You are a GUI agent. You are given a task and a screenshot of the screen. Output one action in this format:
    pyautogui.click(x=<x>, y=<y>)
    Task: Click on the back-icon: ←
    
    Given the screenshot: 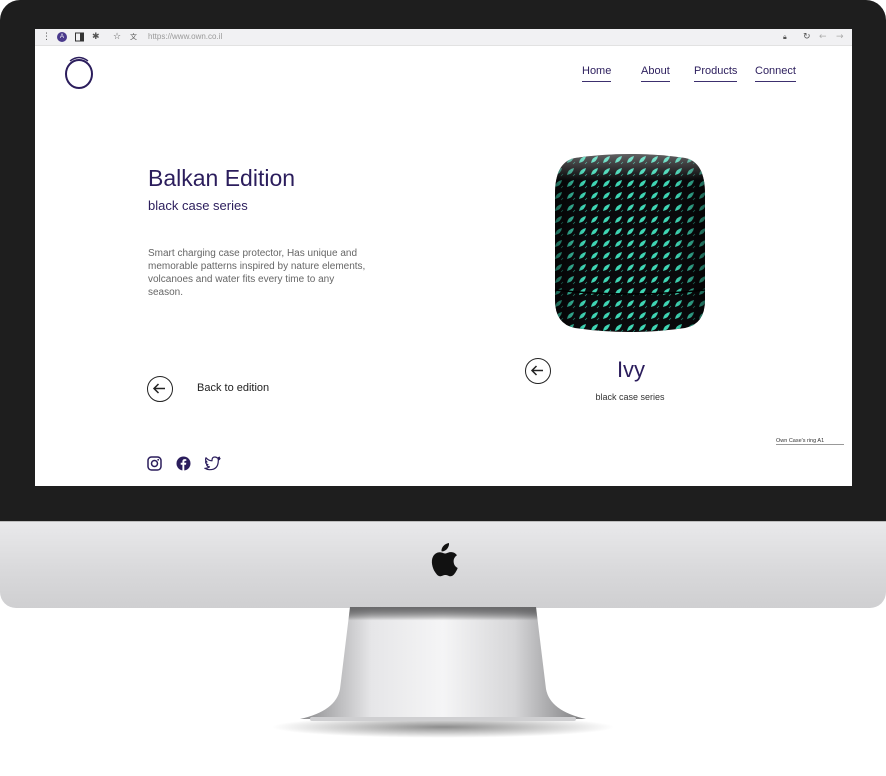 What is the action you would take?
    pyautogui.click(x=823, y=37)
    